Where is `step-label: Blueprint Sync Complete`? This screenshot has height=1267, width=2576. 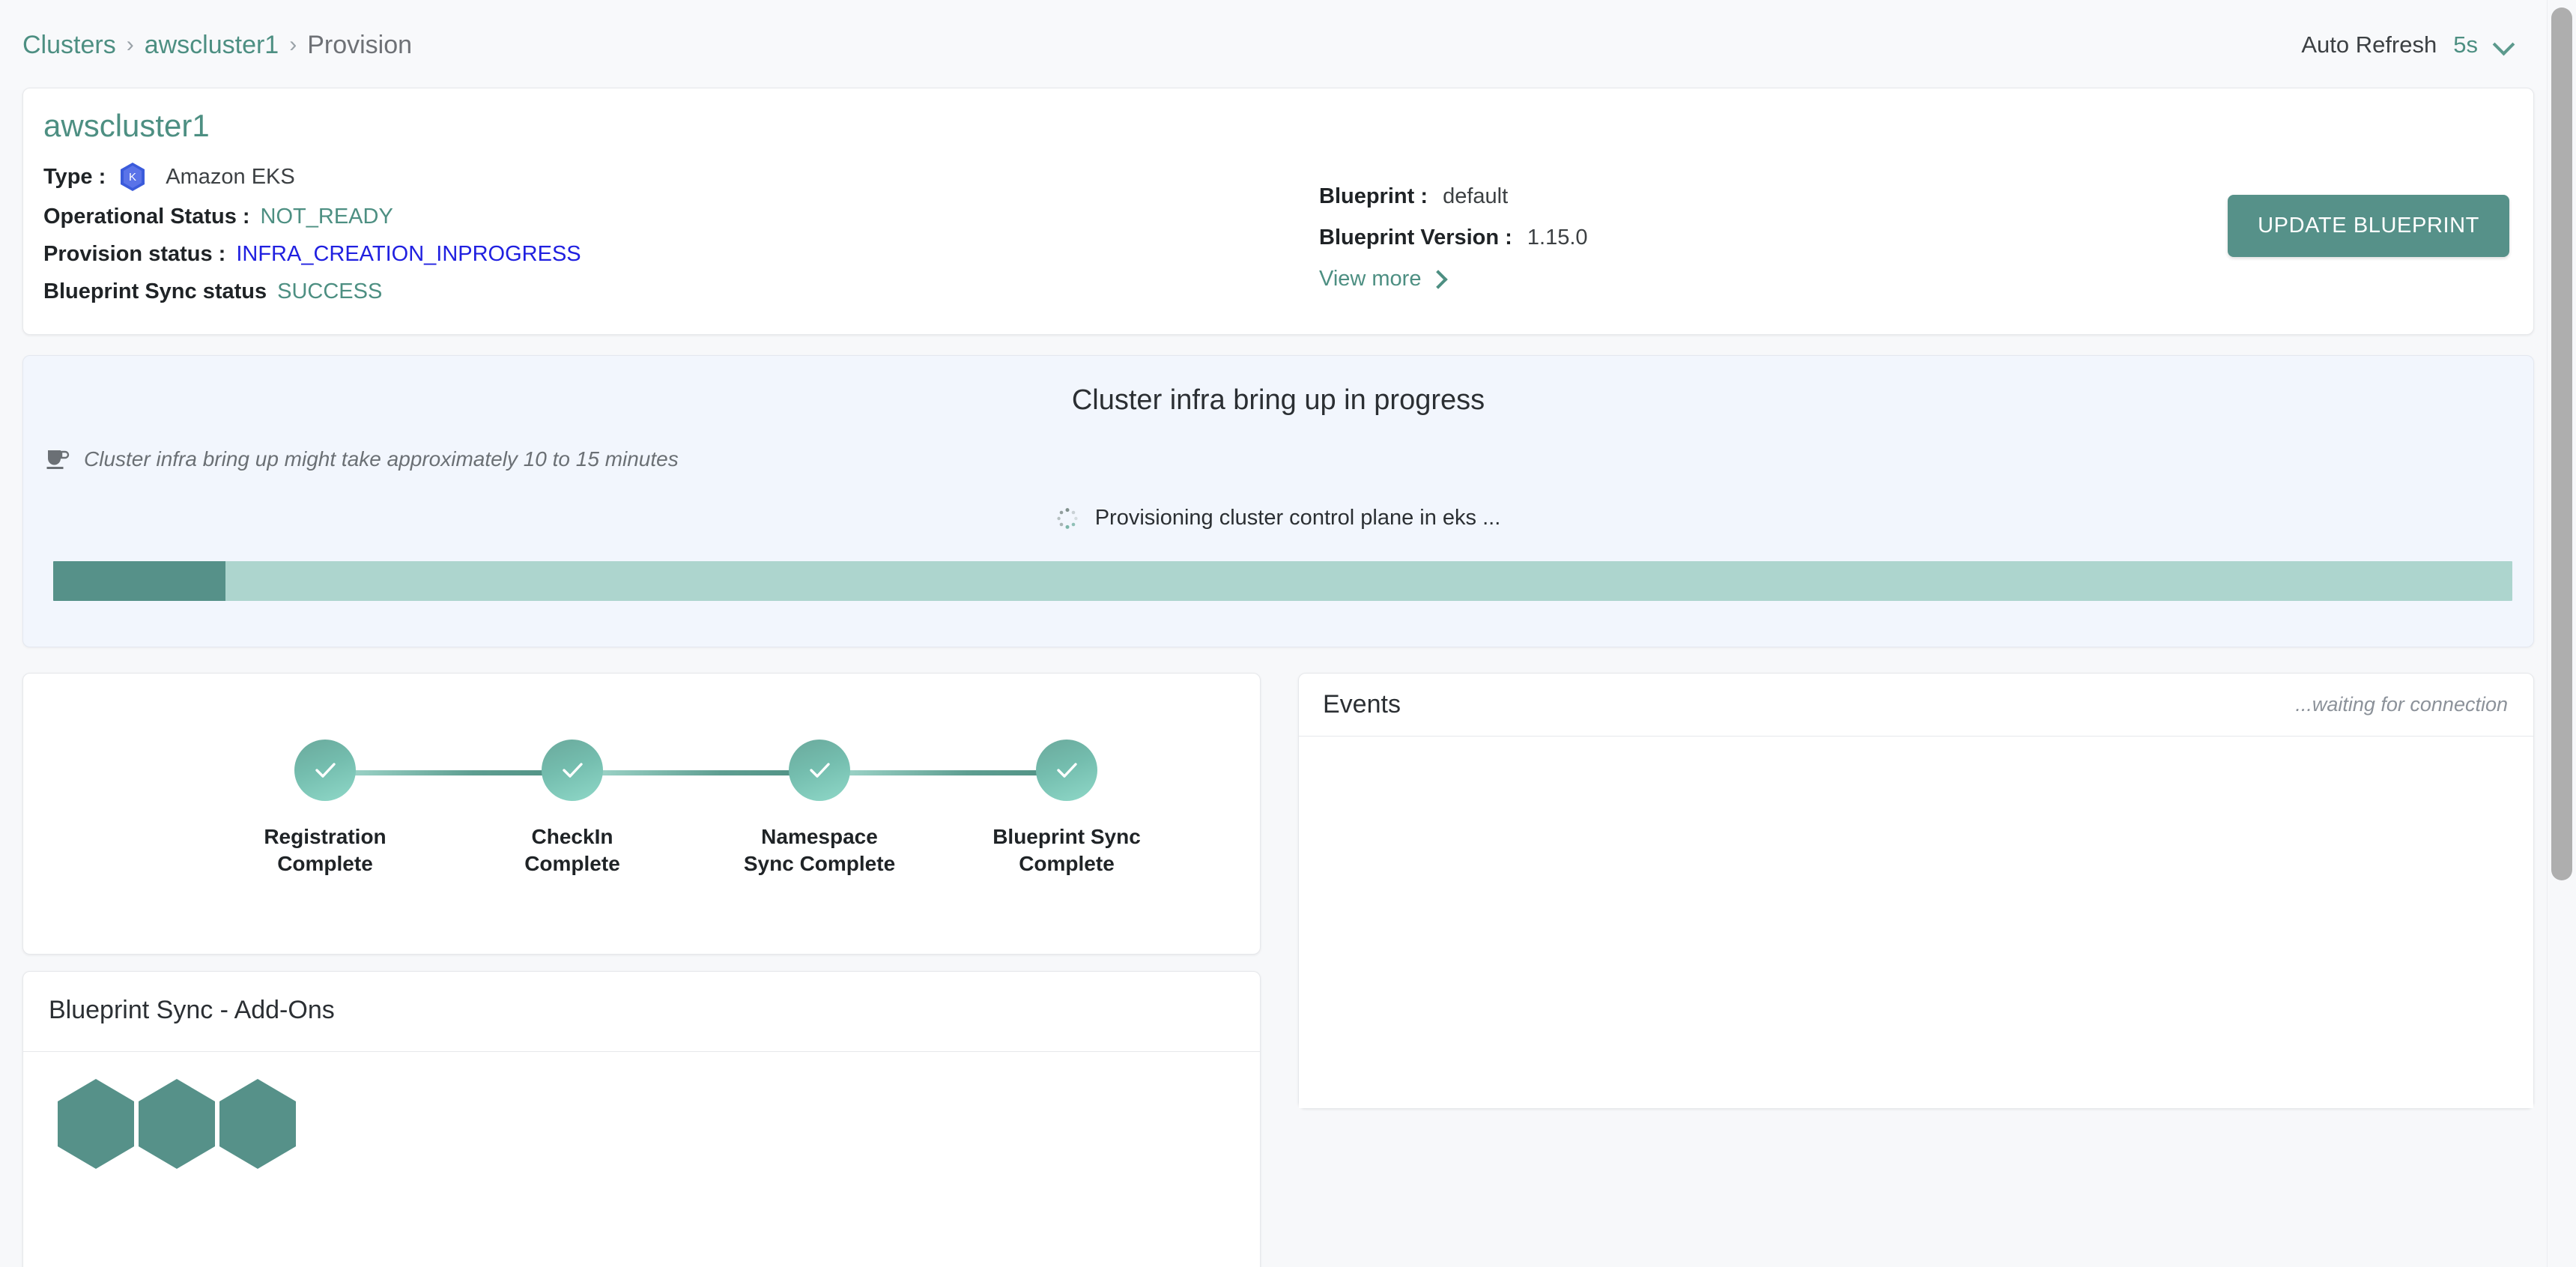 step-label: Blueprint Sync Complete is located at coordinates (1066, 850).